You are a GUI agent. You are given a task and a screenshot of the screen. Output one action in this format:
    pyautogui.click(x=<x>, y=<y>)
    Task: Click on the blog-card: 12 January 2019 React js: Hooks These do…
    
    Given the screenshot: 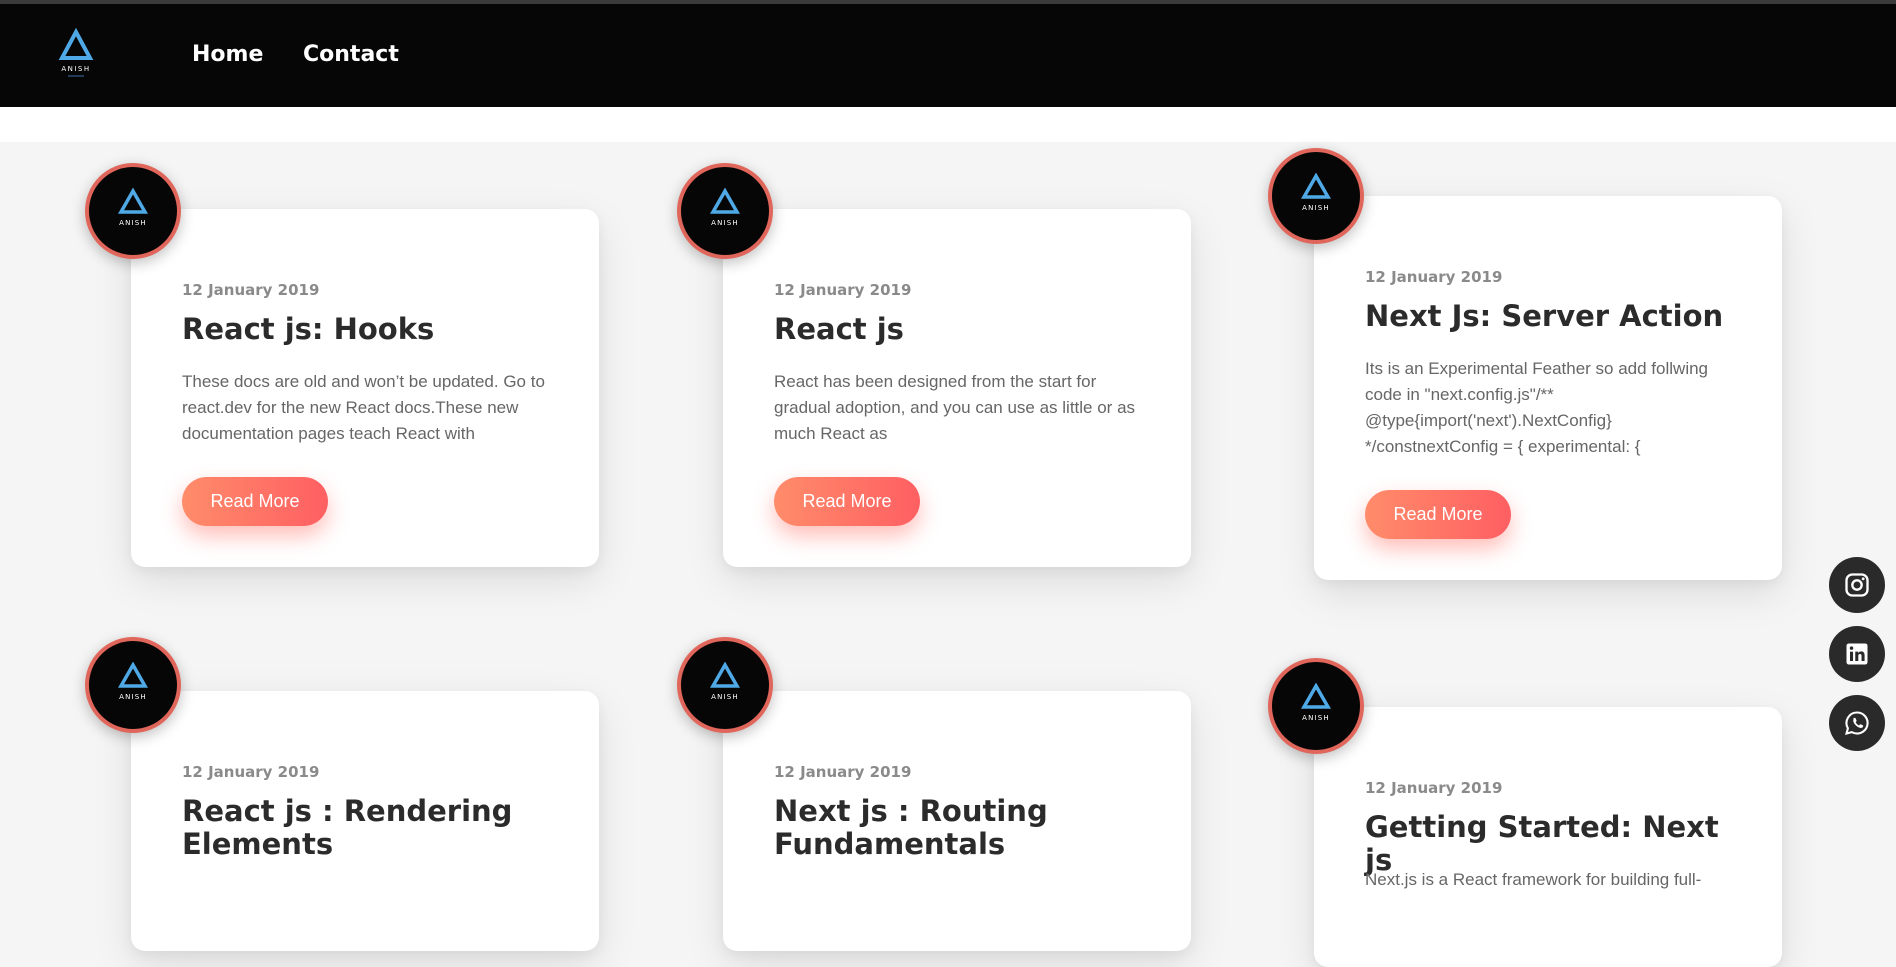 What is the action you would take?
    pyautogui.click(x=365, y=388)
    